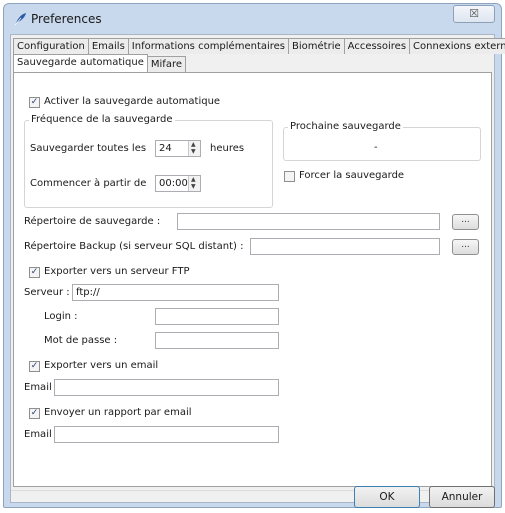 Image resolution: width=505 pixels, height=513 pixels. Describe the element at coordinates (20, 19) in the screenshot. I see `feather-icon` at that location.